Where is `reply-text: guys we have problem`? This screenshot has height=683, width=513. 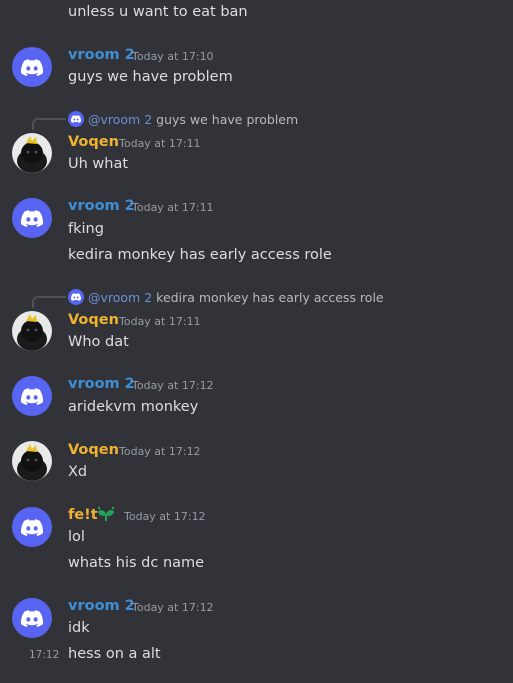 reply-text: guys we have problem is located at coordinates (227, 119).